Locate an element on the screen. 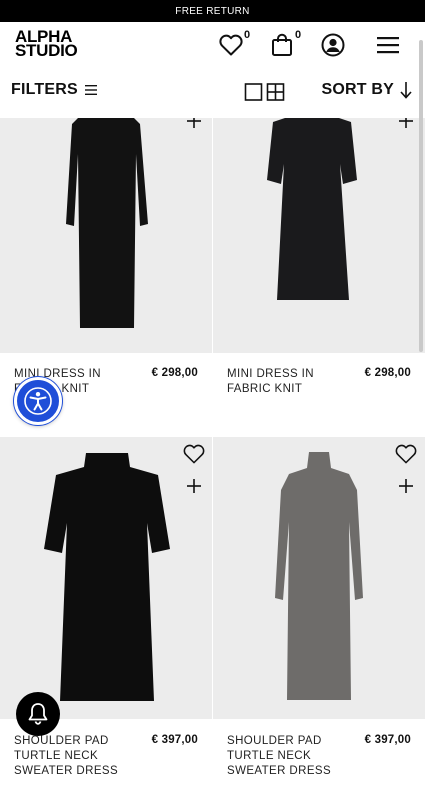 The image size is (425, 800). bell-icon is located at coordinates (38, 714).